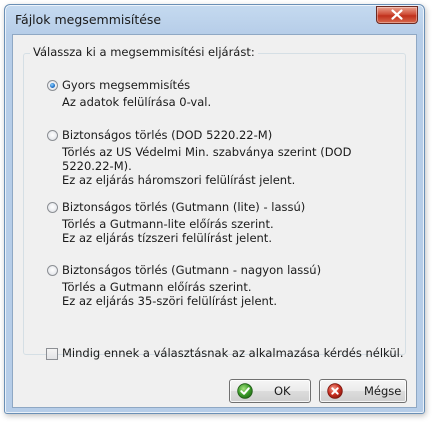 The width and height of the screenshot is (432, 422). Describe the element at coordinates (282, 391) in the screenshot. I see `ok-button-label: OK` at that location.